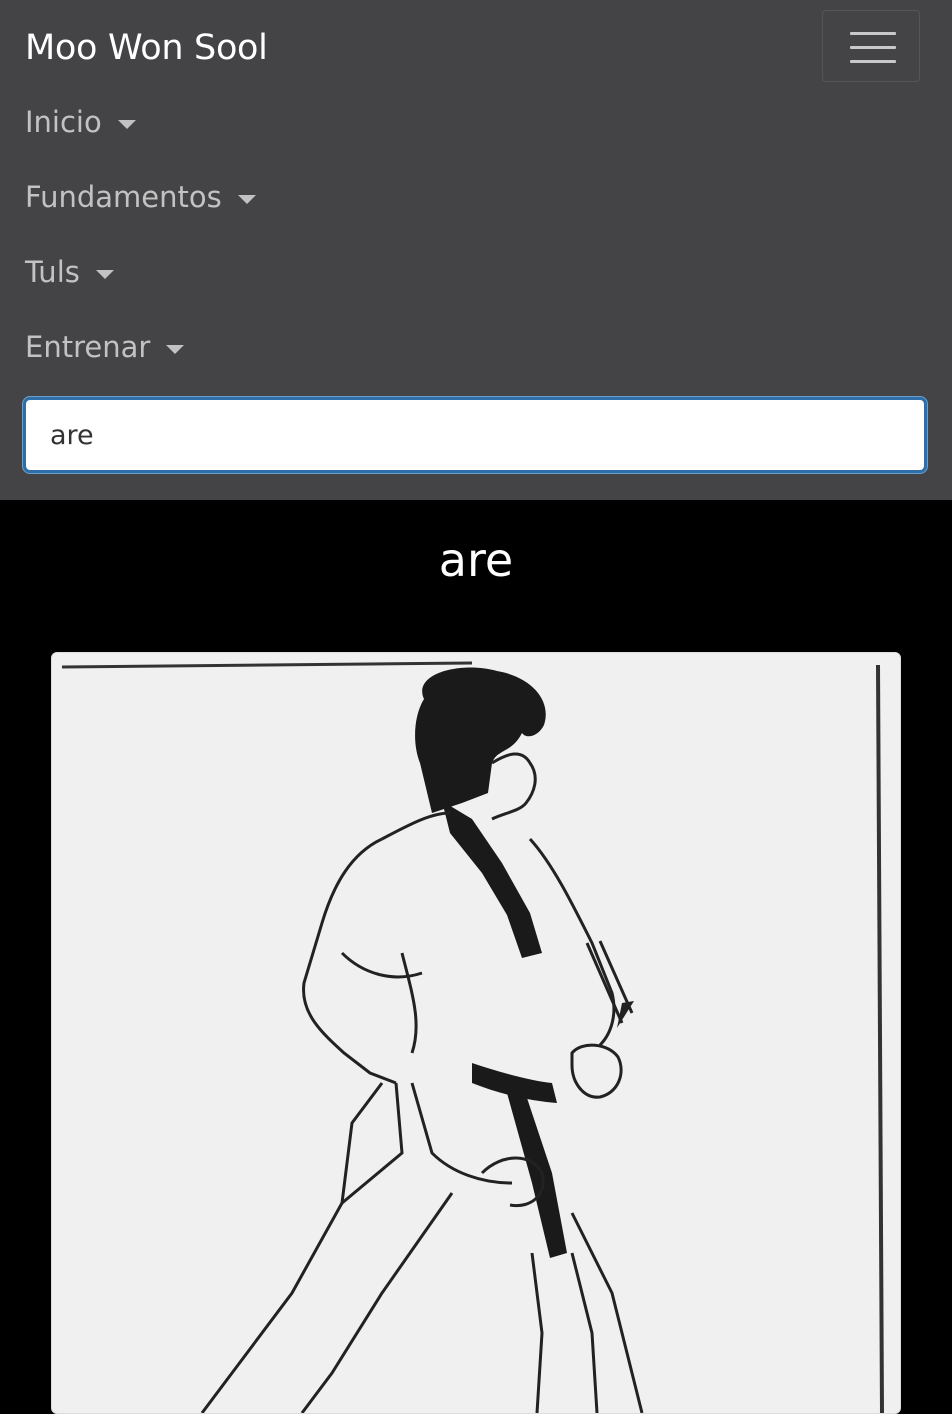 Image resolution: width=952 pixels, height=1414 pixels. Describe the element at coordinates (63, 122) in the screenshot. I see `nav-item-label: Inicio` at that location.